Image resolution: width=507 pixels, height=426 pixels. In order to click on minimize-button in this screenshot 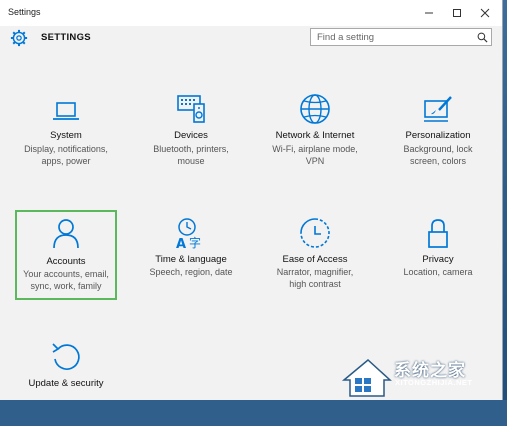, I will do `click(429, 13)`.